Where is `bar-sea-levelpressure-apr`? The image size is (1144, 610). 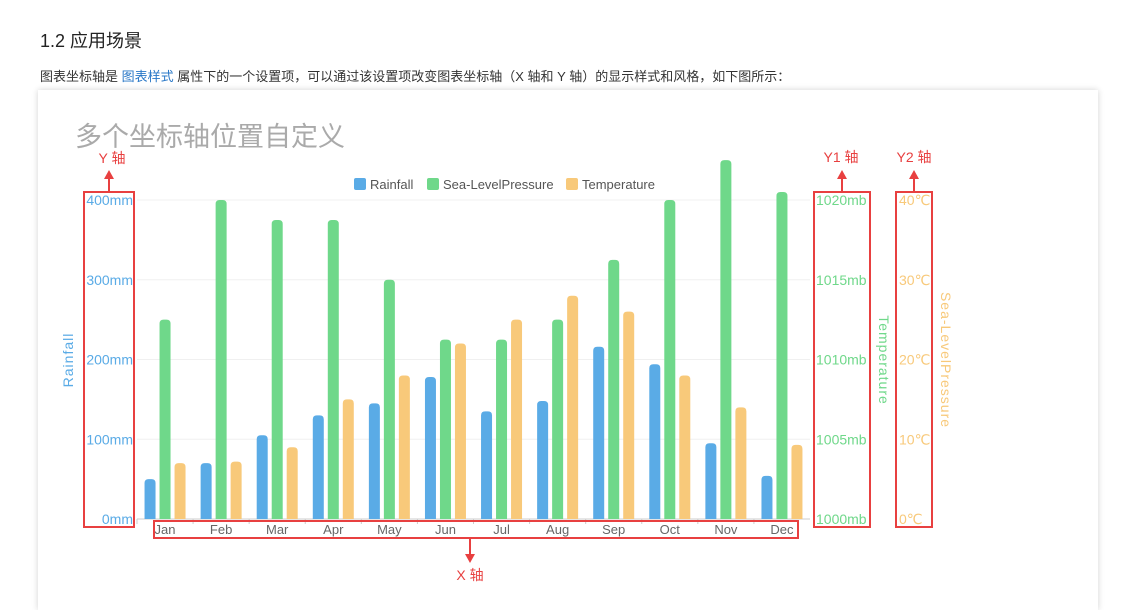 bar-sea-levelpressure-apr is located at coordinates (333, 369).